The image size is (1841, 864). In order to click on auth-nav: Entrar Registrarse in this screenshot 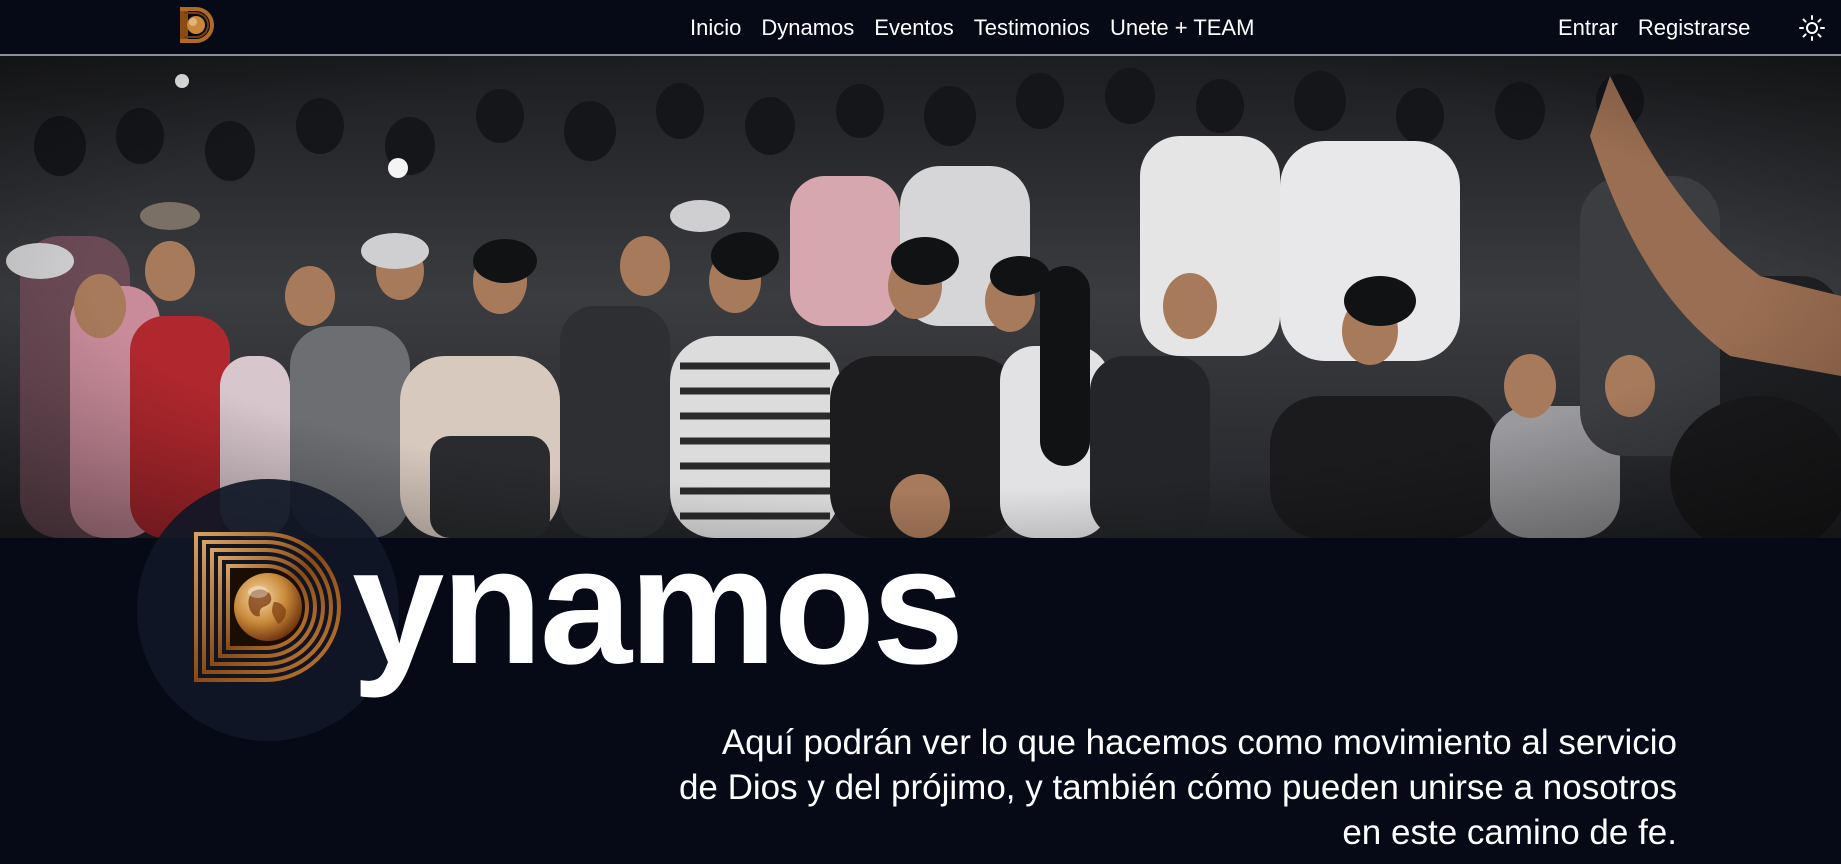, I will do `click(1654, 28)`.